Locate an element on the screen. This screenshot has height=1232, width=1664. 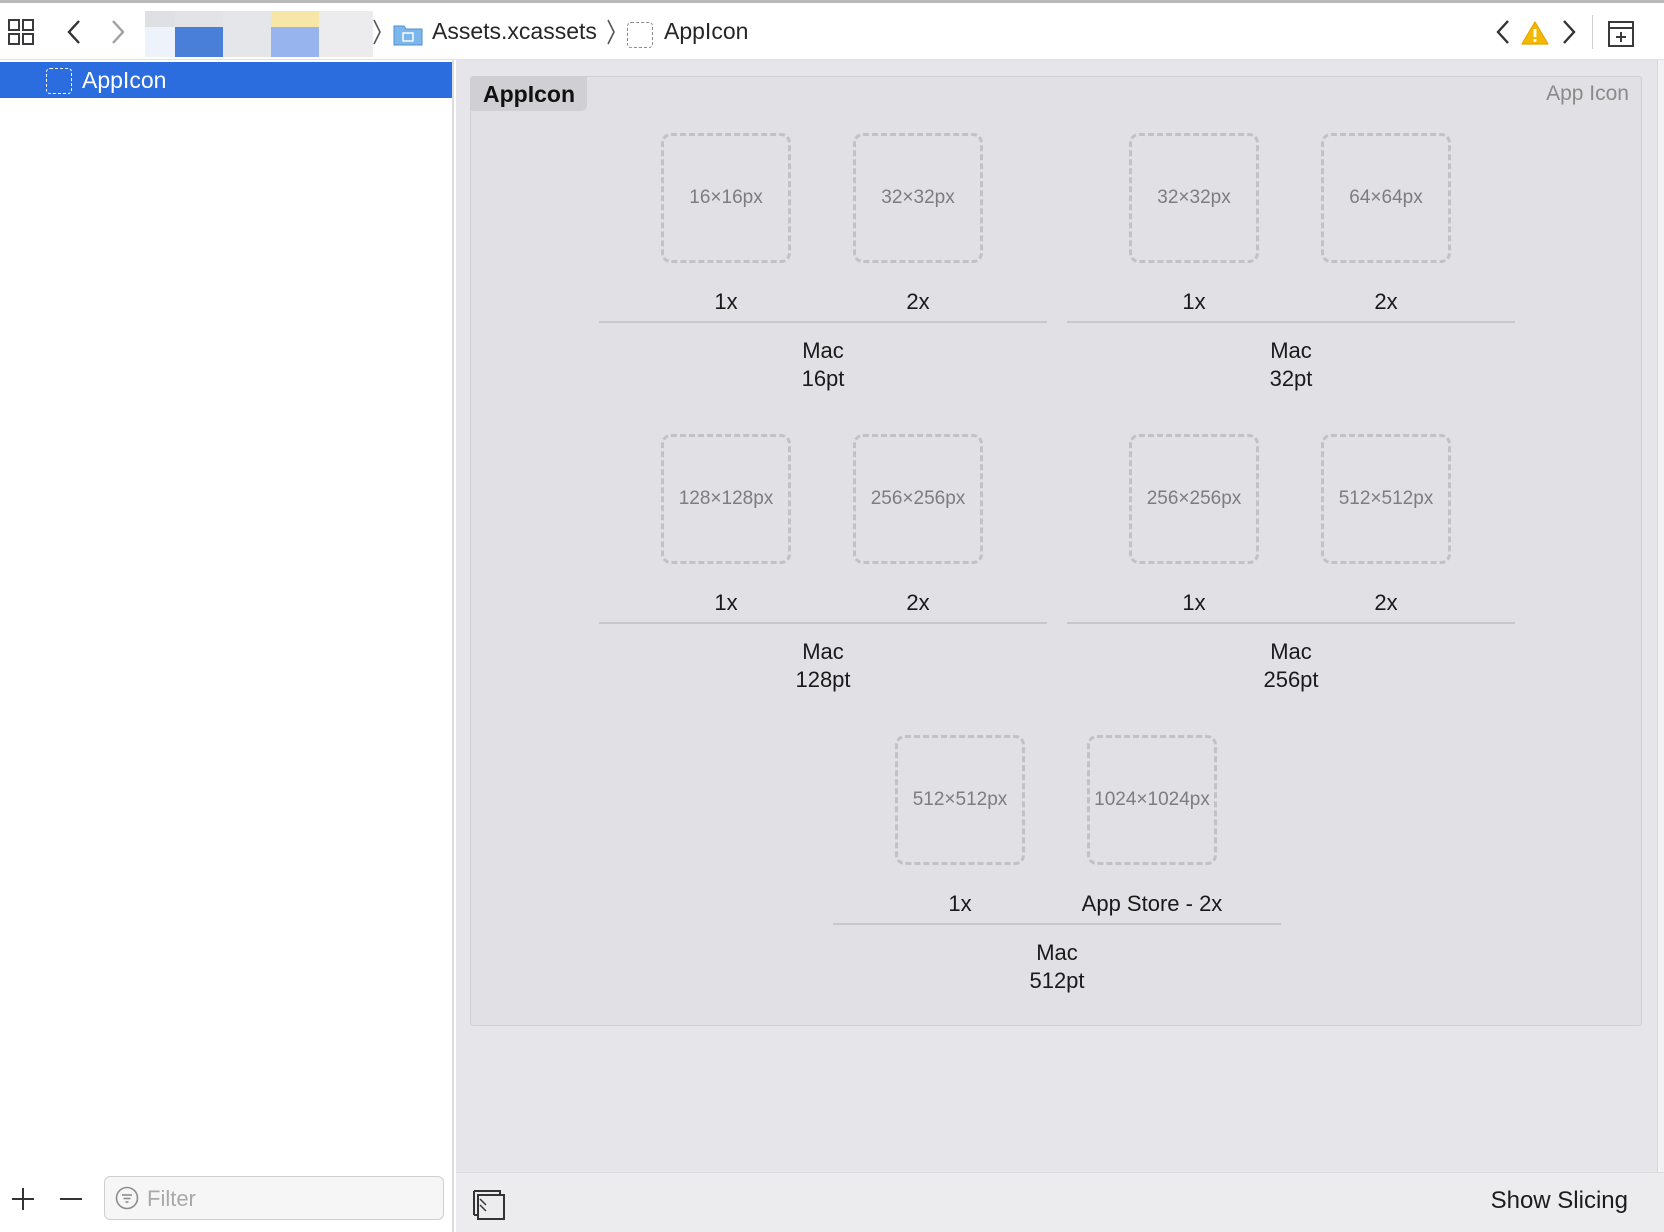
filter-placeholder: Filter is located at coordinates (171, 1198).